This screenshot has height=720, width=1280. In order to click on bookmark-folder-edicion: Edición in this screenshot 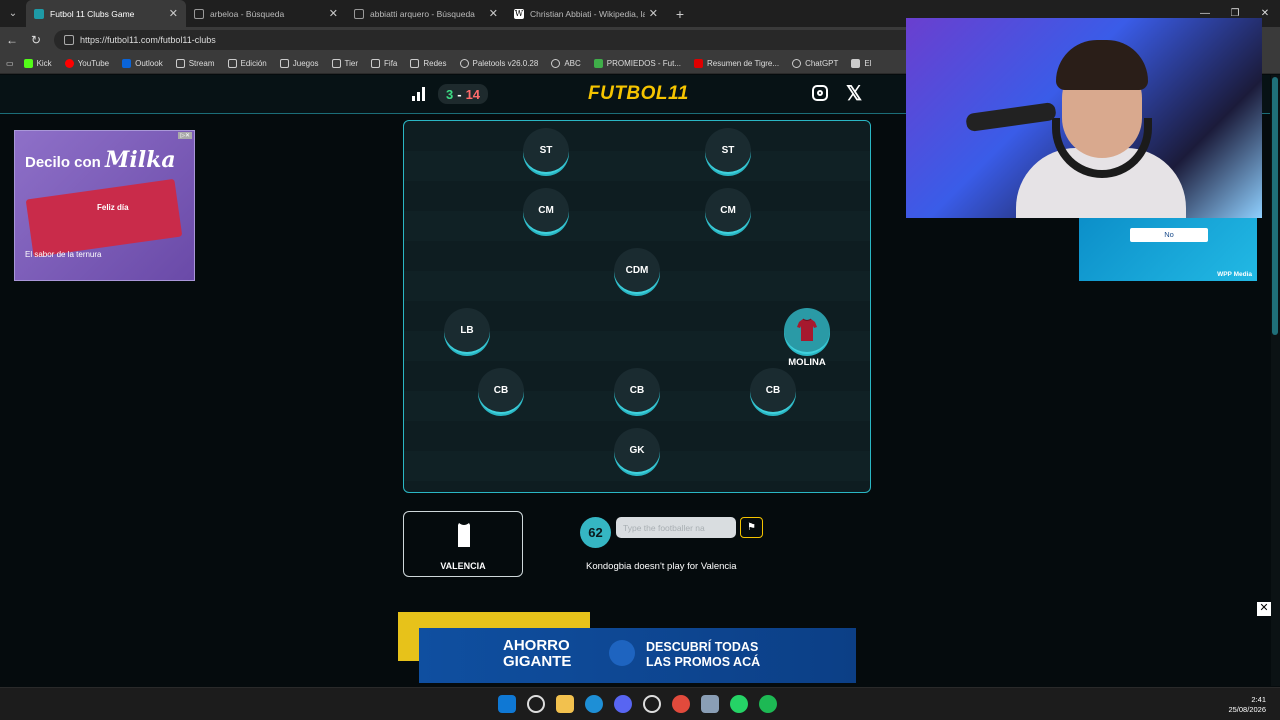, I will do `click(247, 63)`.